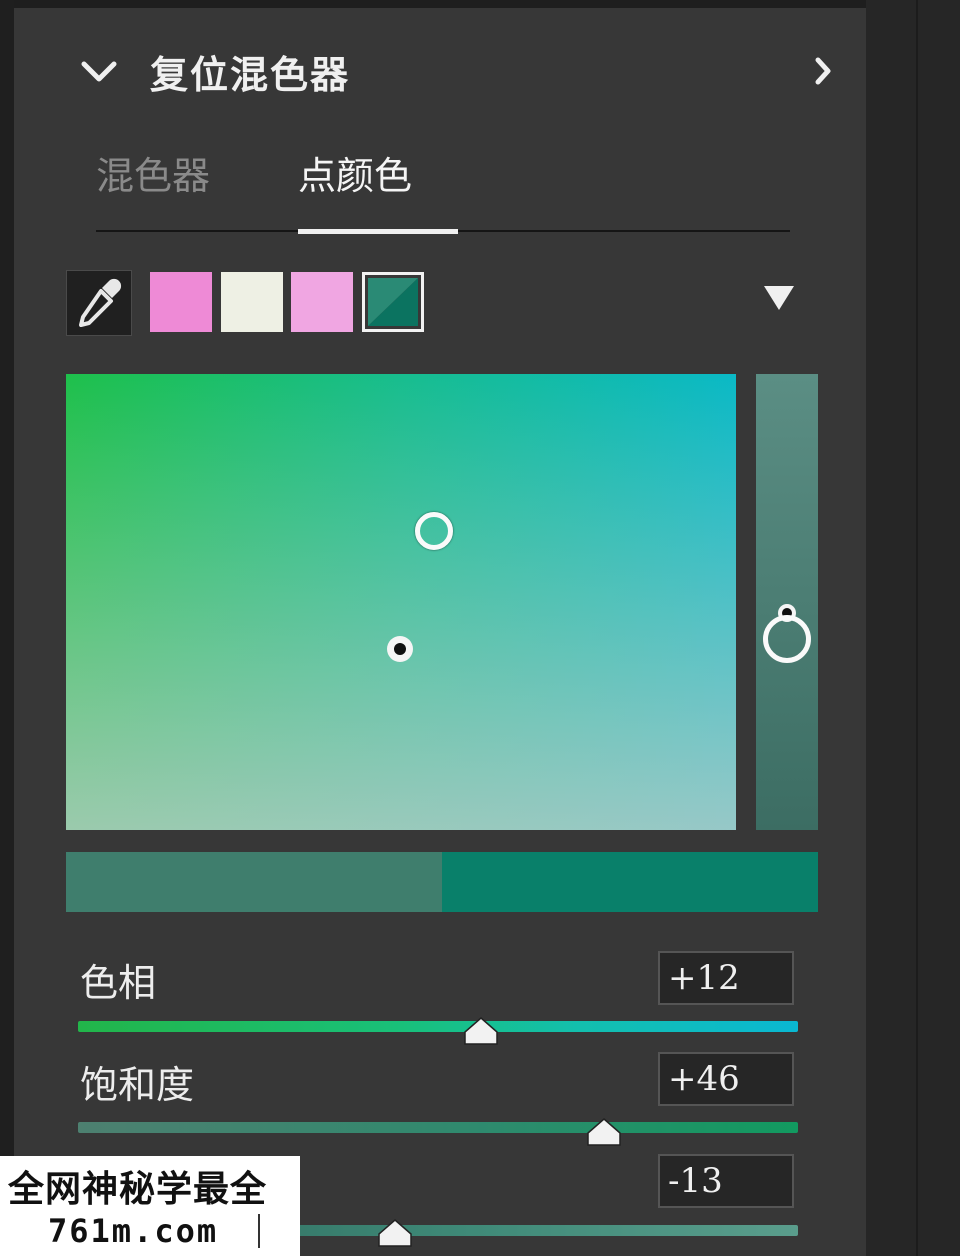 This screenshot has width=960, height=1256. I want to click on hue-value-field: +12, so click(726, 978).